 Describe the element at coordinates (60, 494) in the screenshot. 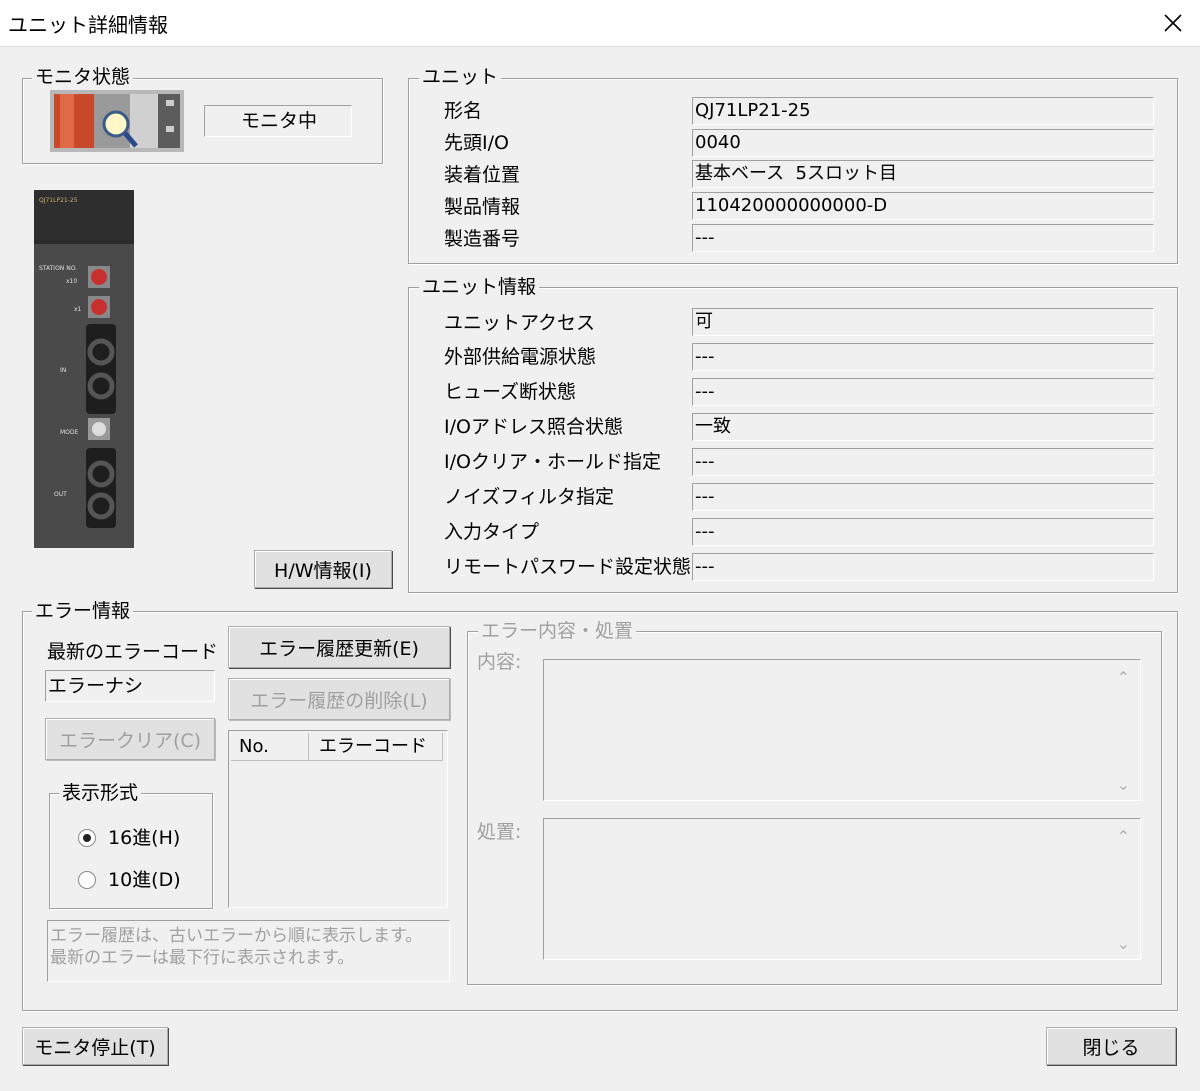

I see `svg-text: OUT` at that location.